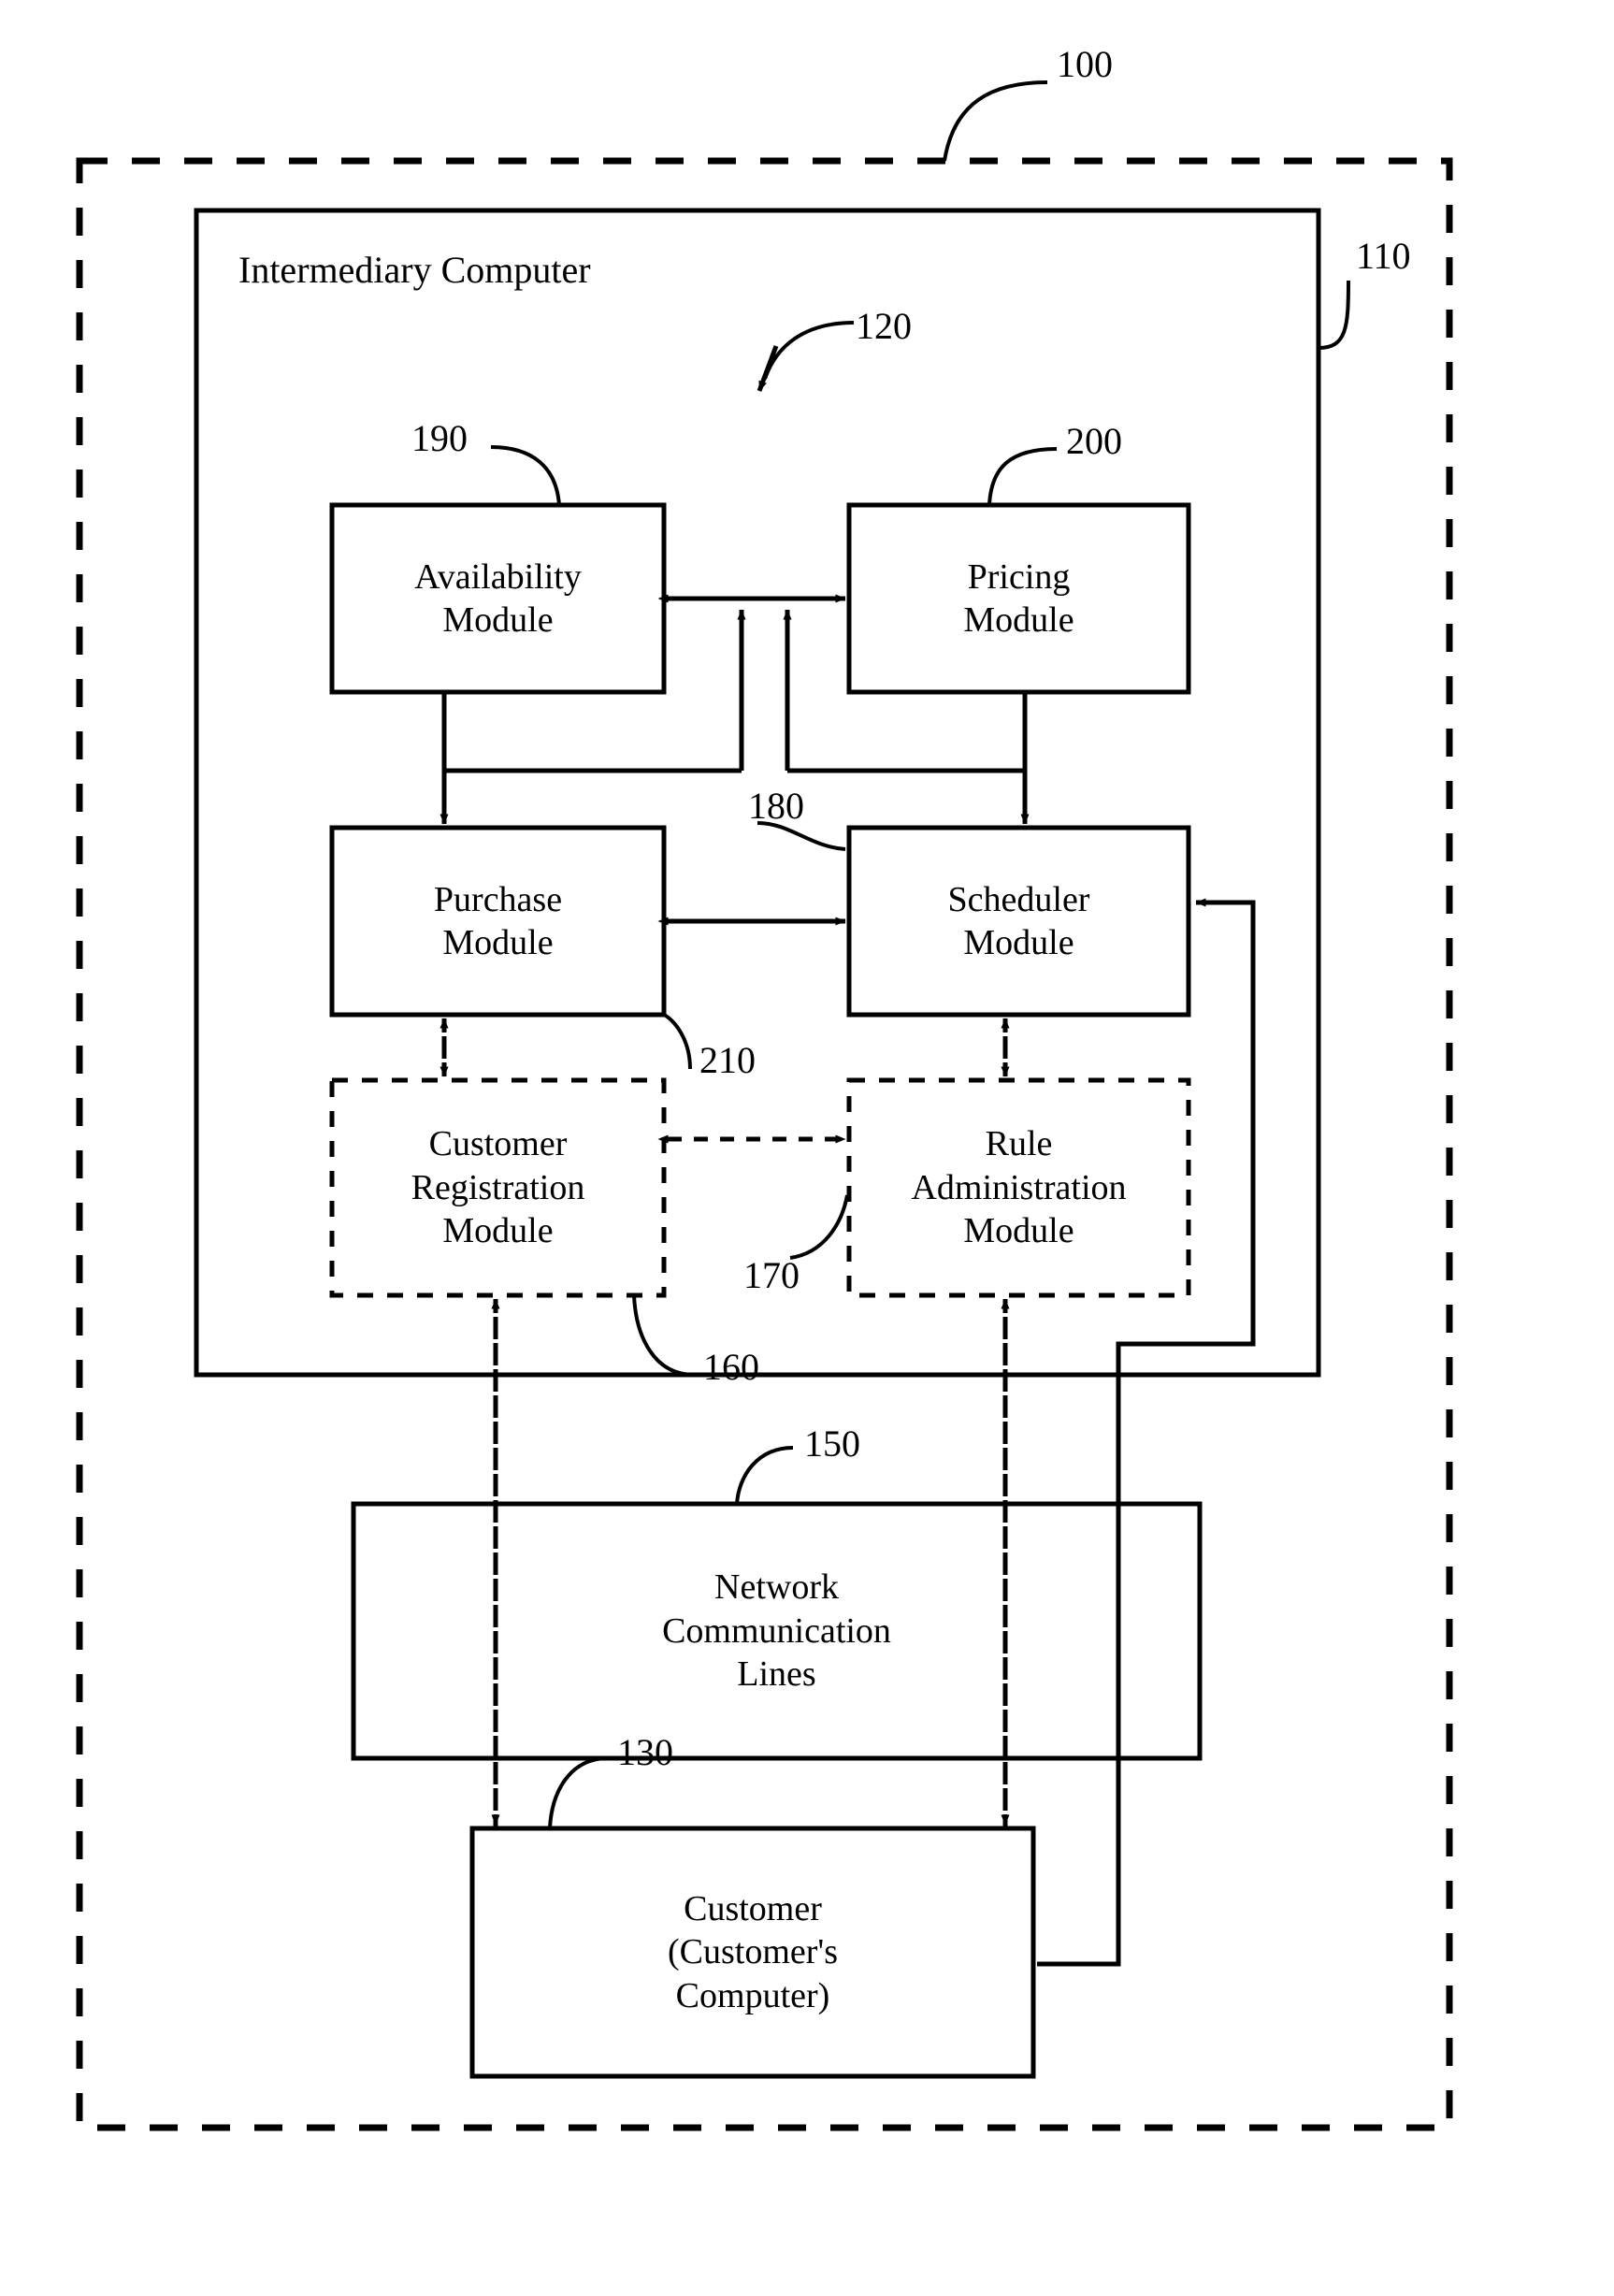 The height and width of the screenshot is (2296, 1614). What do you see at coordinates (1147, 1432) in the screenshot?
I see `connector-customer-scheduler-feedback` at bounding box center [1147, 1432].